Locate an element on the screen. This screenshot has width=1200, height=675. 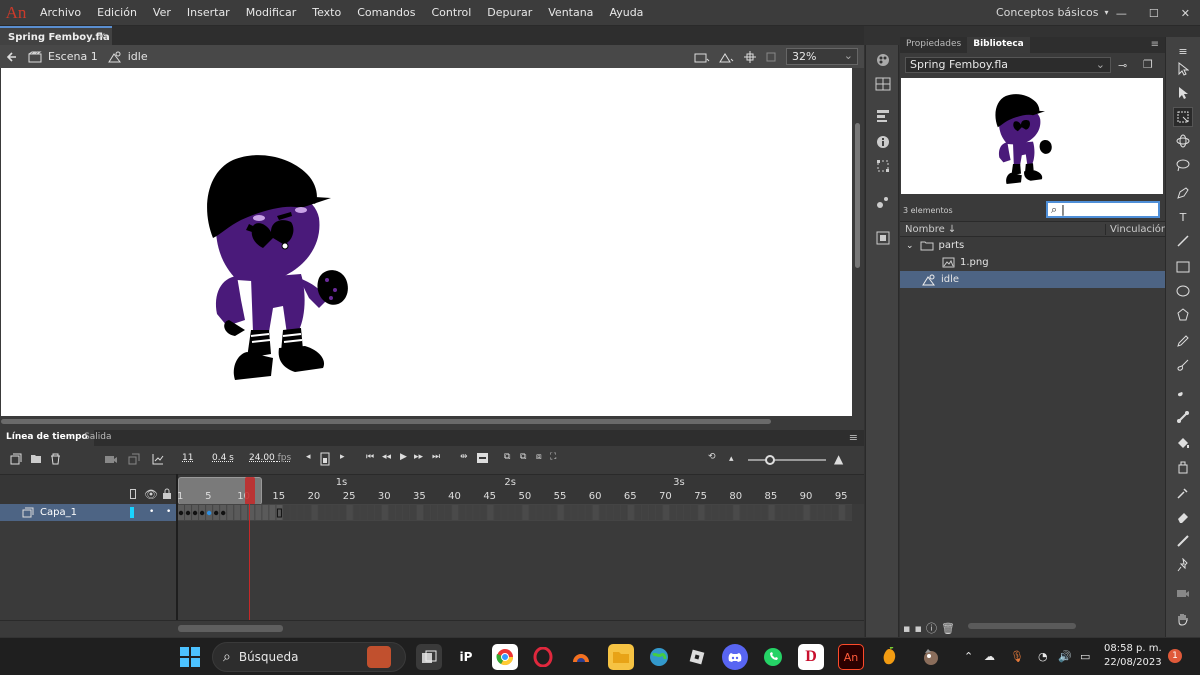
scroll-thumb is located at coordinates (857, 195).